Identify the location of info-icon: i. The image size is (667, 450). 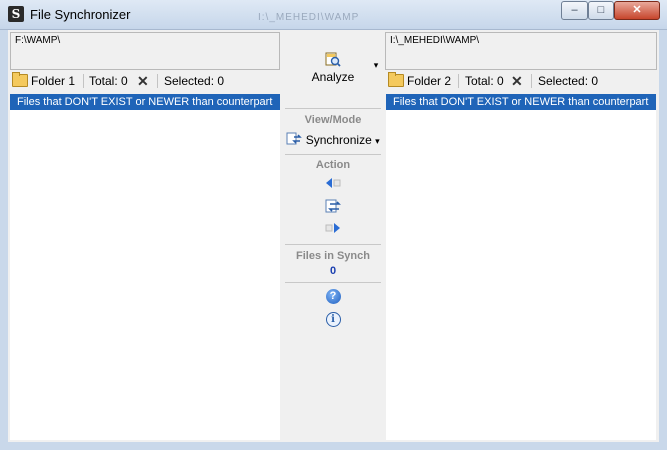
(333, 319).